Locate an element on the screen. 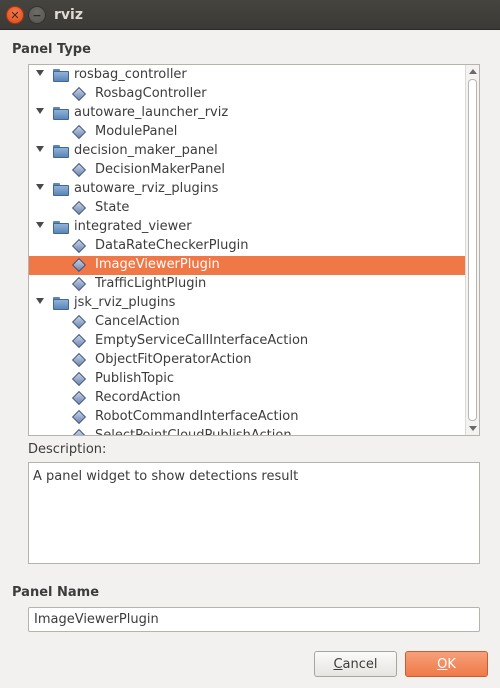 This screenshot has height=688, width=500. tree-item-label: RosbagController is located at coordinates (151, 93).